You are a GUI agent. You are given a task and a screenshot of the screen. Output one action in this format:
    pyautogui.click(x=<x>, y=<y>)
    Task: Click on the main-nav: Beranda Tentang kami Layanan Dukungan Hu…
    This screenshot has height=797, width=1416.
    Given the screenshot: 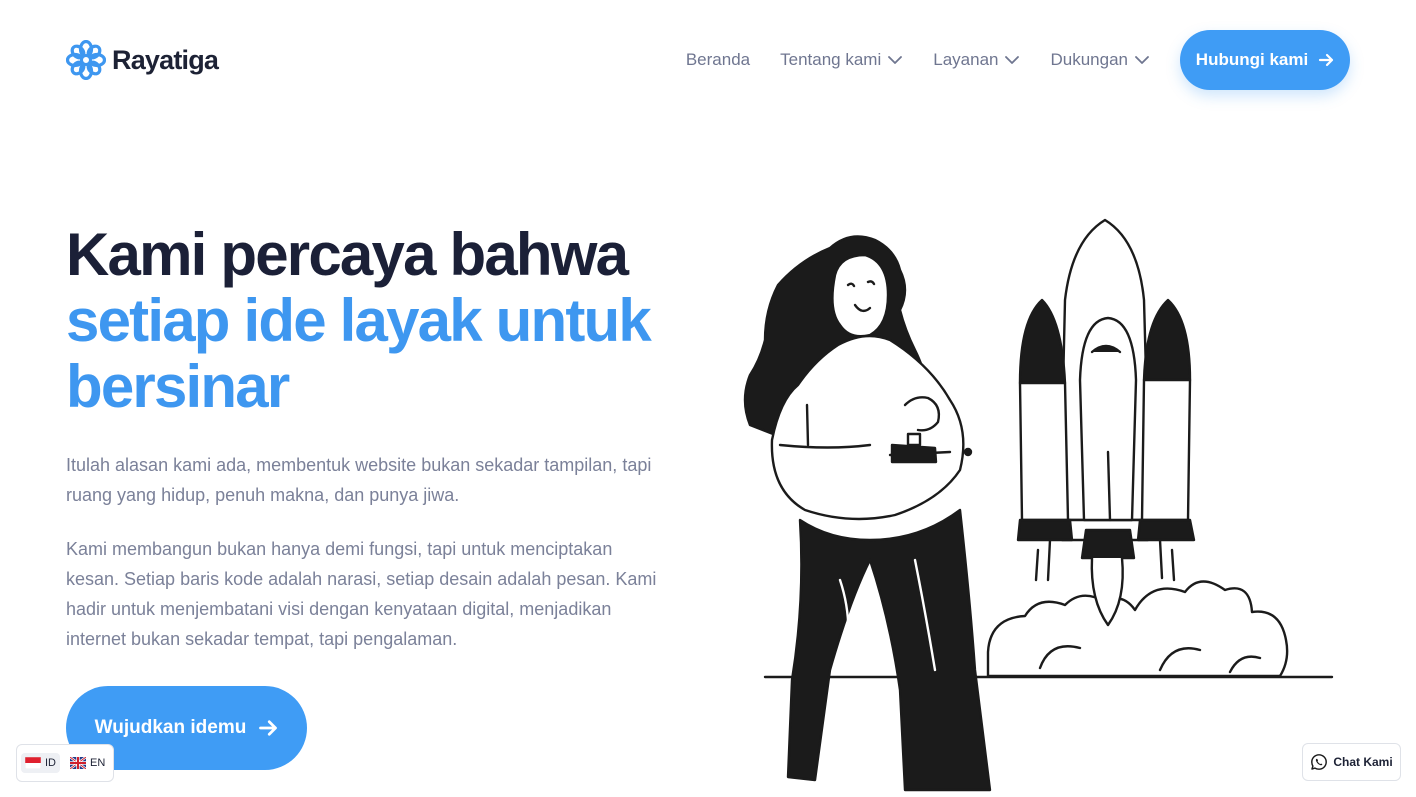 What is the action you would take?
    pyautogui.click(x=1003, y=60)
    